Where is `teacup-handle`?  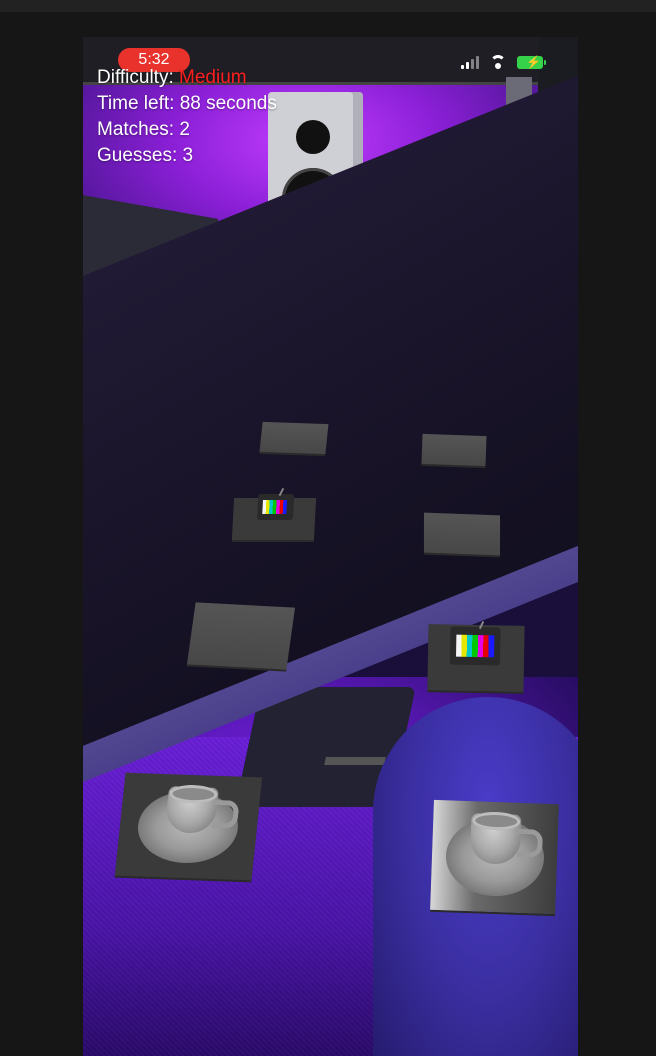 teacup-handle is located at coordinates (530, 843).